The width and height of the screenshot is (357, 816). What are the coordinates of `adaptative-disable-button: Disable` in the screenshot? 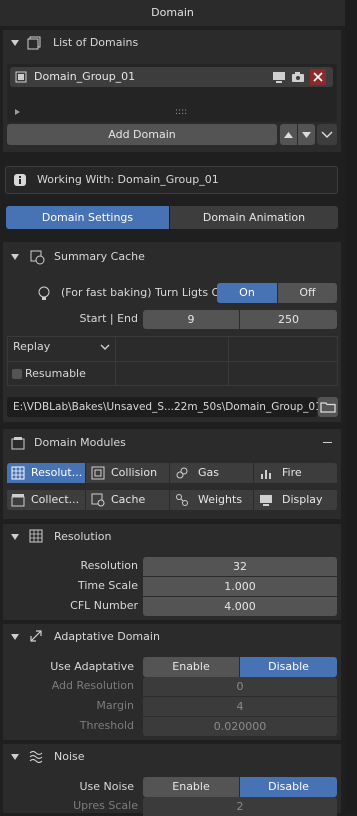 It's located at (288, 667).